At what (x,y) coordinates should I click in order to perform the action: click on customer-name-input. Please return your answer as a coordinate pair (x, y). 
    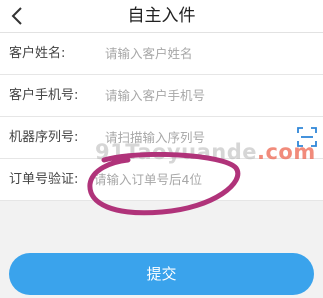
    Looking at the image, I should click on (195, 53).